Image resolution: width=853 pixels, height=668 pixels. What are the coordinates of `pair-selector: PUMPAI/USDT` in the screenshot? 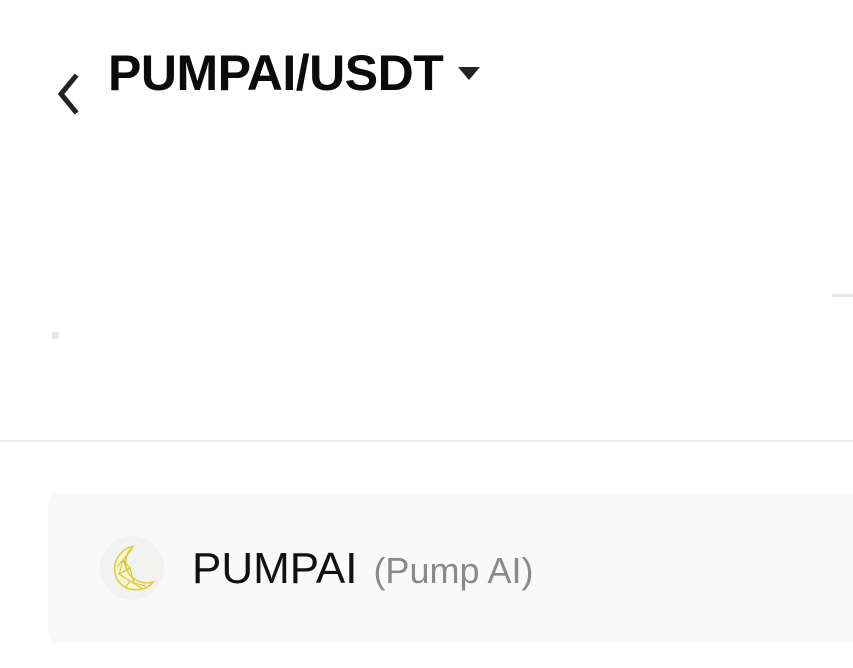 It's located at (294, 73).